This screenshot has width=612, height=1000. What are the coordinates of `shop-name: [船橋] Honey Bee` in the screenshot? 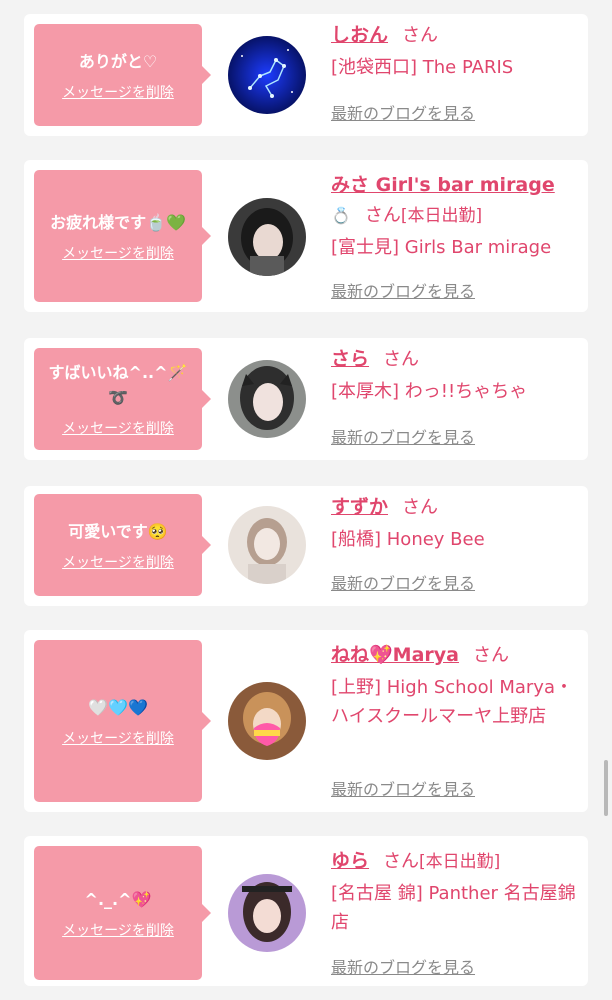 It's located at (408, 539).